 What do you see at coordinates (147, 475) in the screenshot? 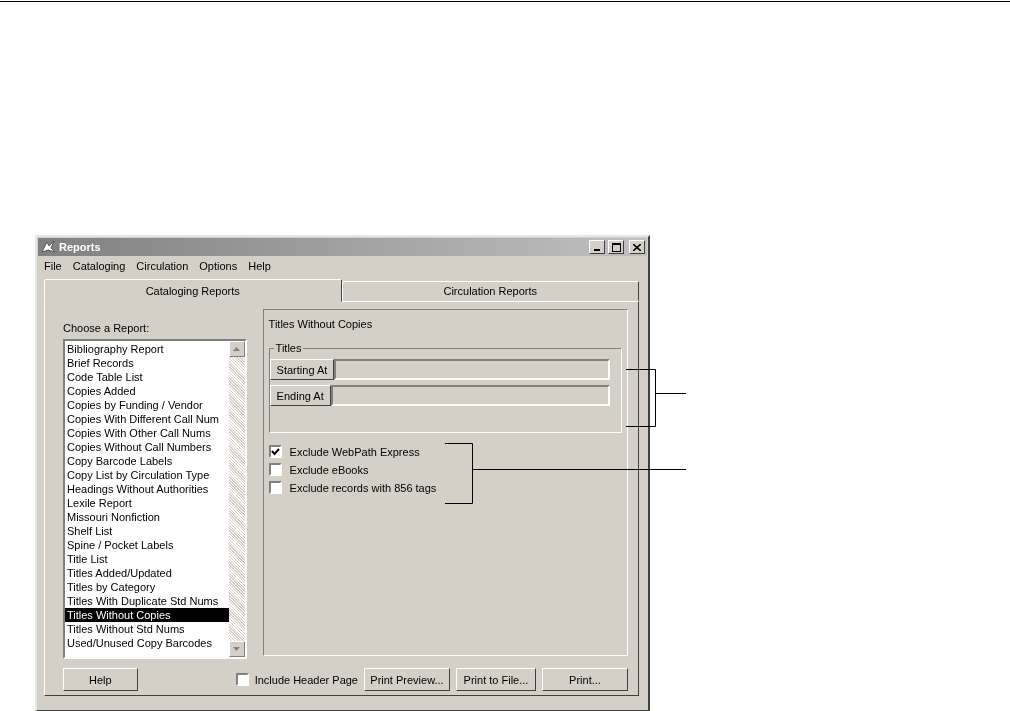
I see `list-item: Copy List by Circulation Type` at bounding box center [147, 475].